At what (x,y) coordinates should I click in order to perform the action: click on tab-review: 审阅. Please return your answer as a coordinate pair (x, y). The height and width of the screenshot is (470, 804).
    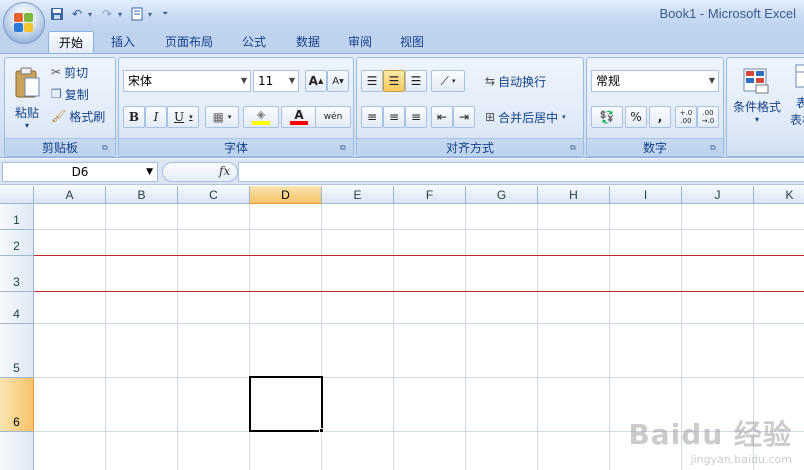
    Looking at the image, I should click on (360, 42).